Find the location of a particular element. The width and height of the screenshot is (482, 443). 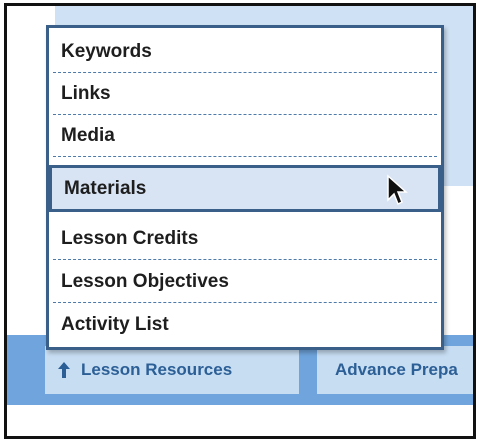

advance-preparation-tab: Advance Prepa is located at coordinates (395, 370).